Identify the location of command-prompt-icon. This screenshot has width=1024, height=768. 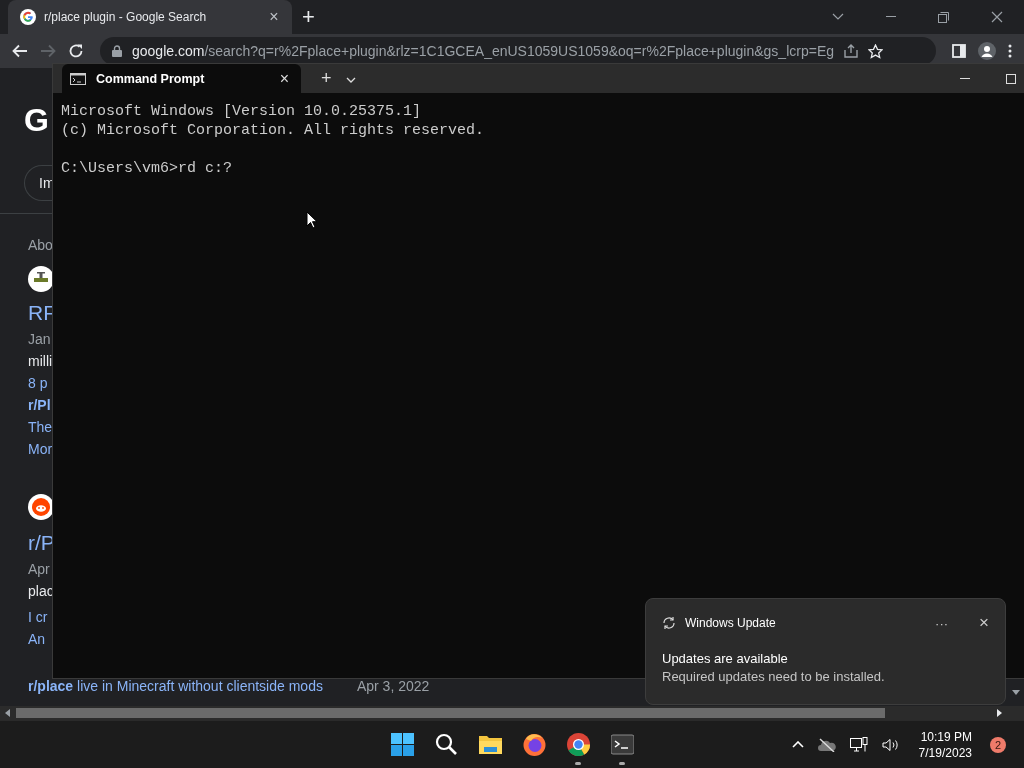
(78, 78).